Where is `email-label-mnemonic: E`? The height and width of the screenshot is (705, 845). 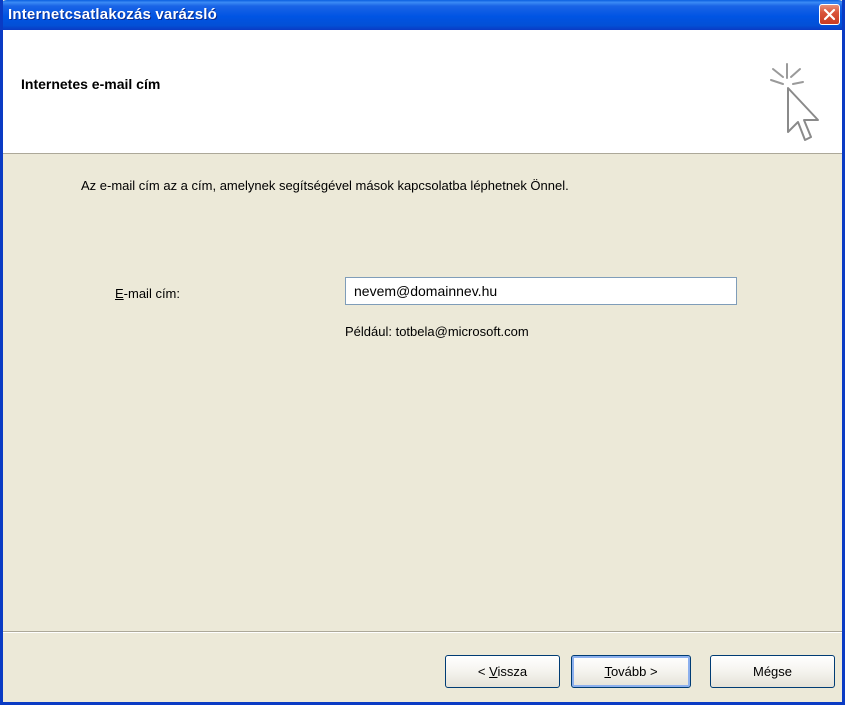
email-label-mnemonic: E is located at coordinates (119, 293).